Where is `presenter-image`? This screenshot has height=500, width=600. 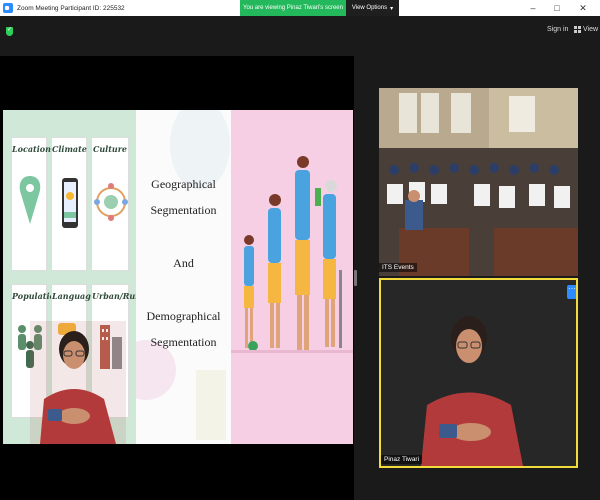 presenter-image is located at coordinates (78, 382).